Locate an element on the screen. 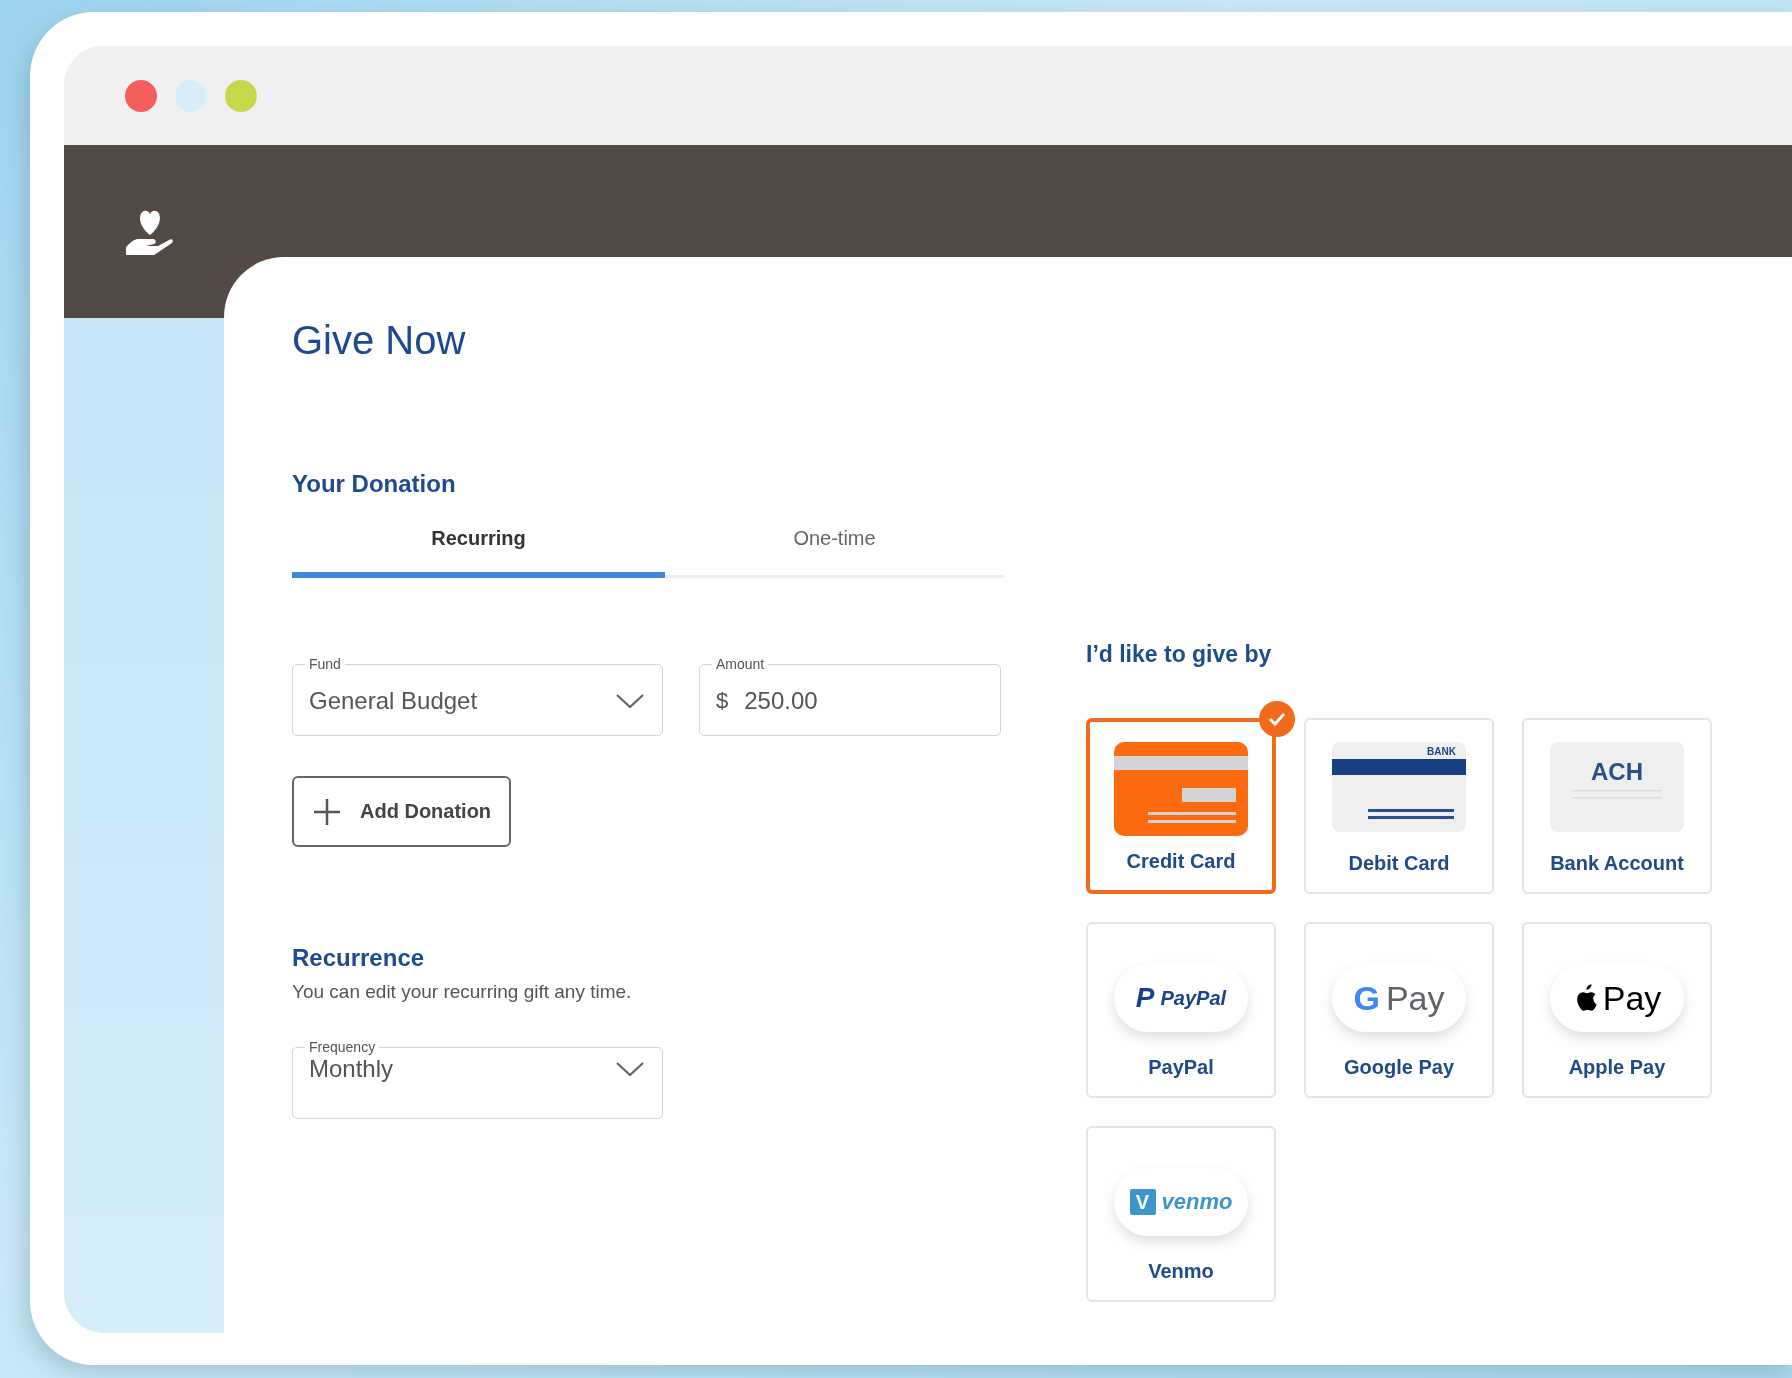  payment-option: G Pay Google Pay is located at coordinates (1399, 1010).